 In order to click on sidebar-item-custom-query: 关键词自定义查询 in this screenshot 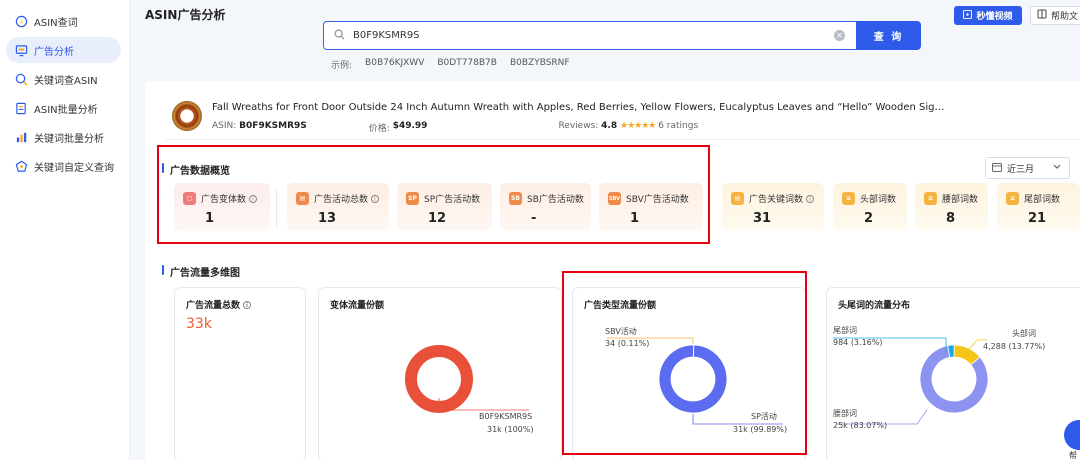, I will do `click(63, 166)`.